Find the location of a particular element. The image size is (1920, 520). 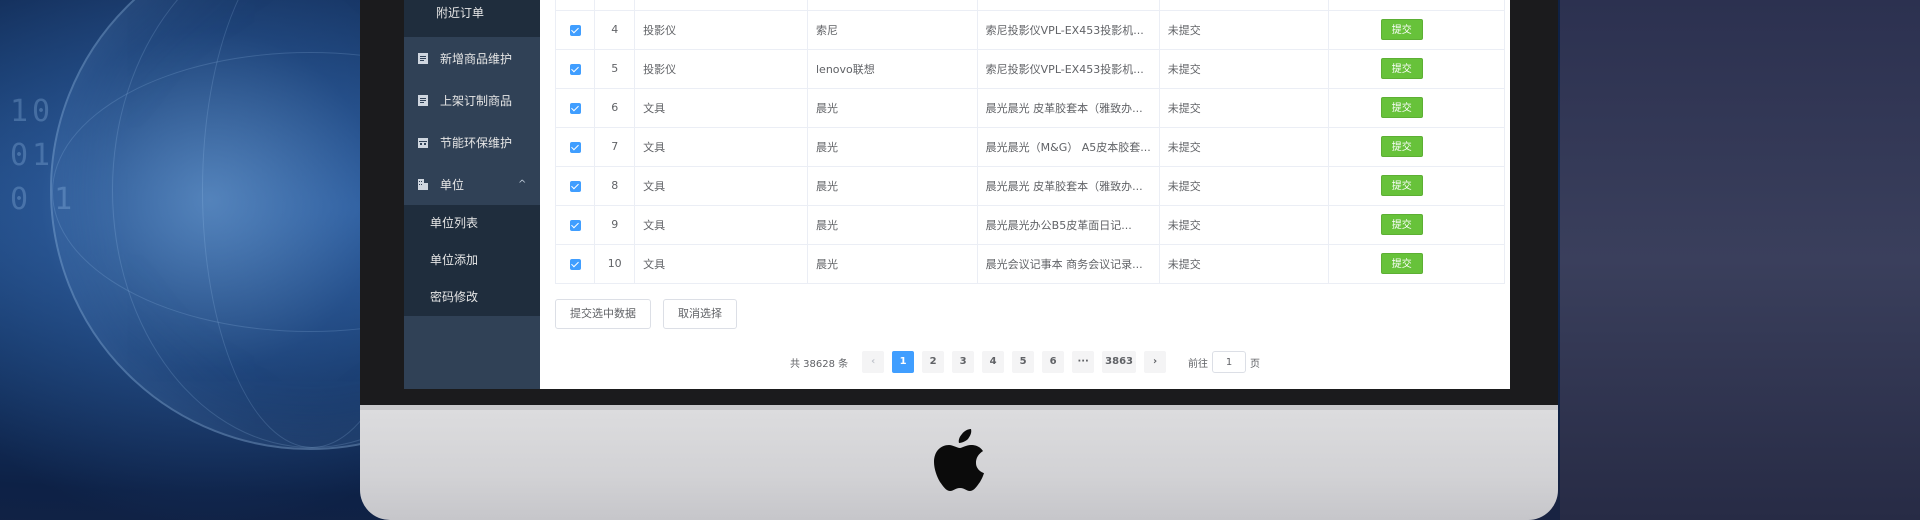

more-pages-button: ··· is located at coordinates (1083, 362).